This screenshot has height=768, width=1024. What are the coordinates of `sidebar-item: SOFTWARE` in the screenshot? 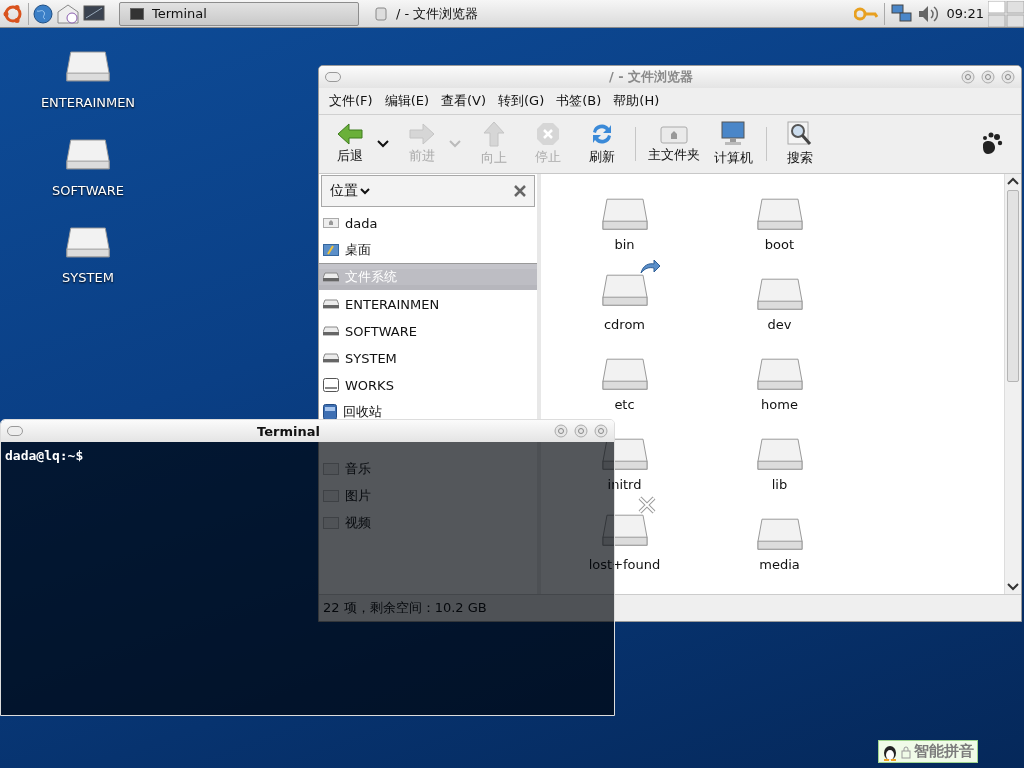 It's located at (428, 331).